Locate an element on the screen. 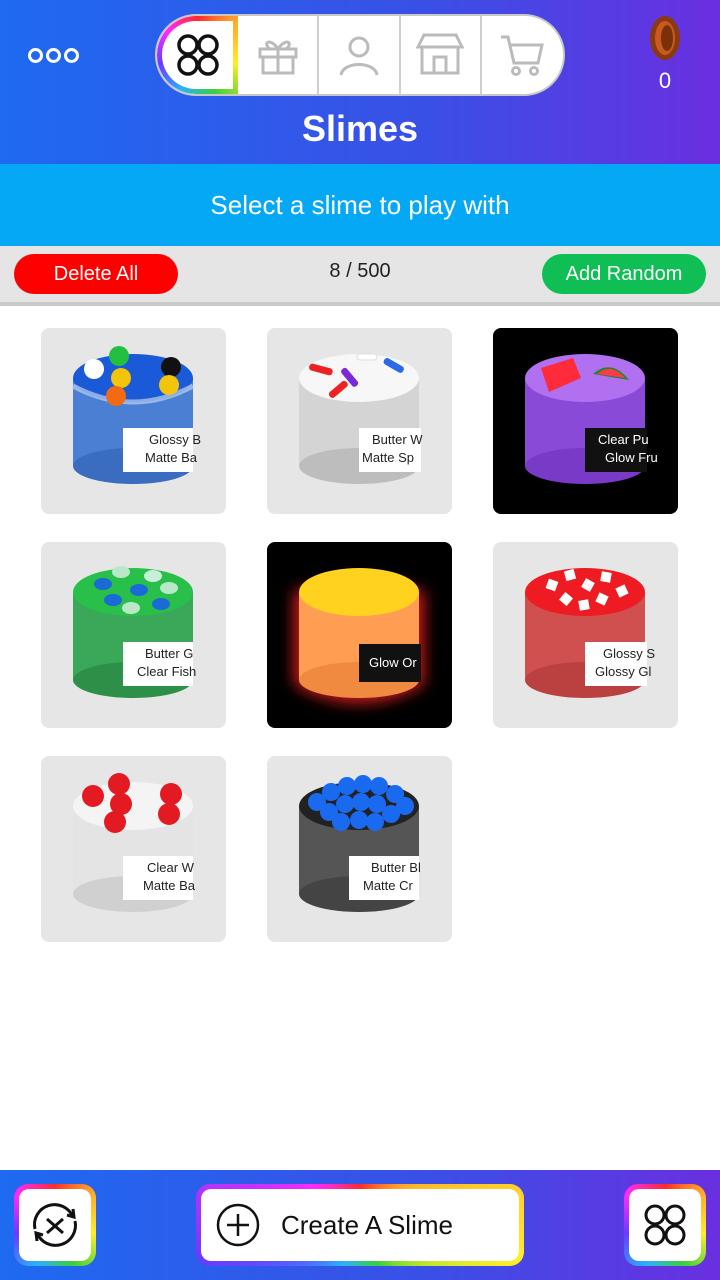 This screenshot has width=720, height=1280. collection-grid-button is located at coordinates (665, 1225).